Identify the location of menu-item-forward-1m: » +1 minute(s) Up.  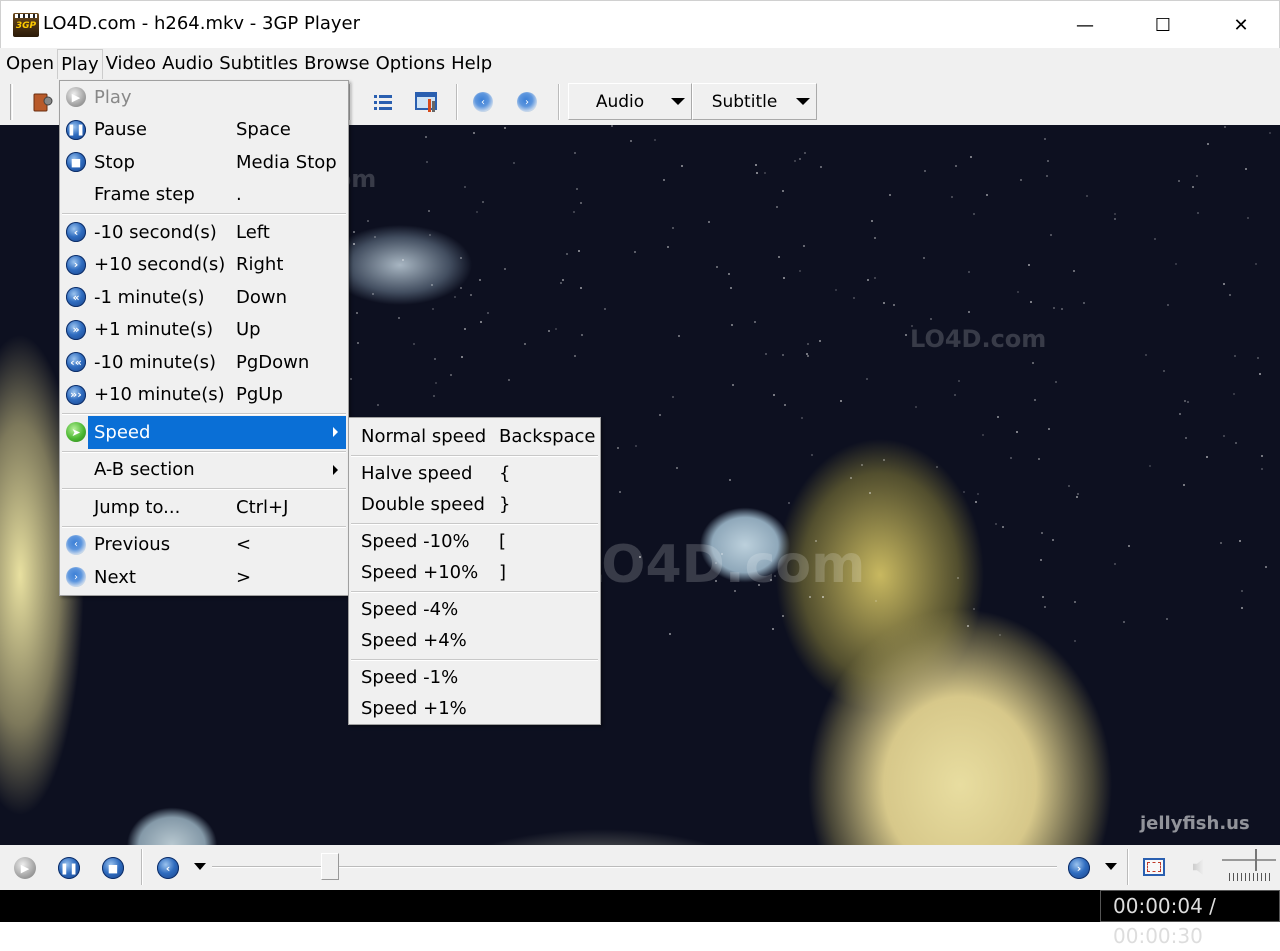
(204, 330).